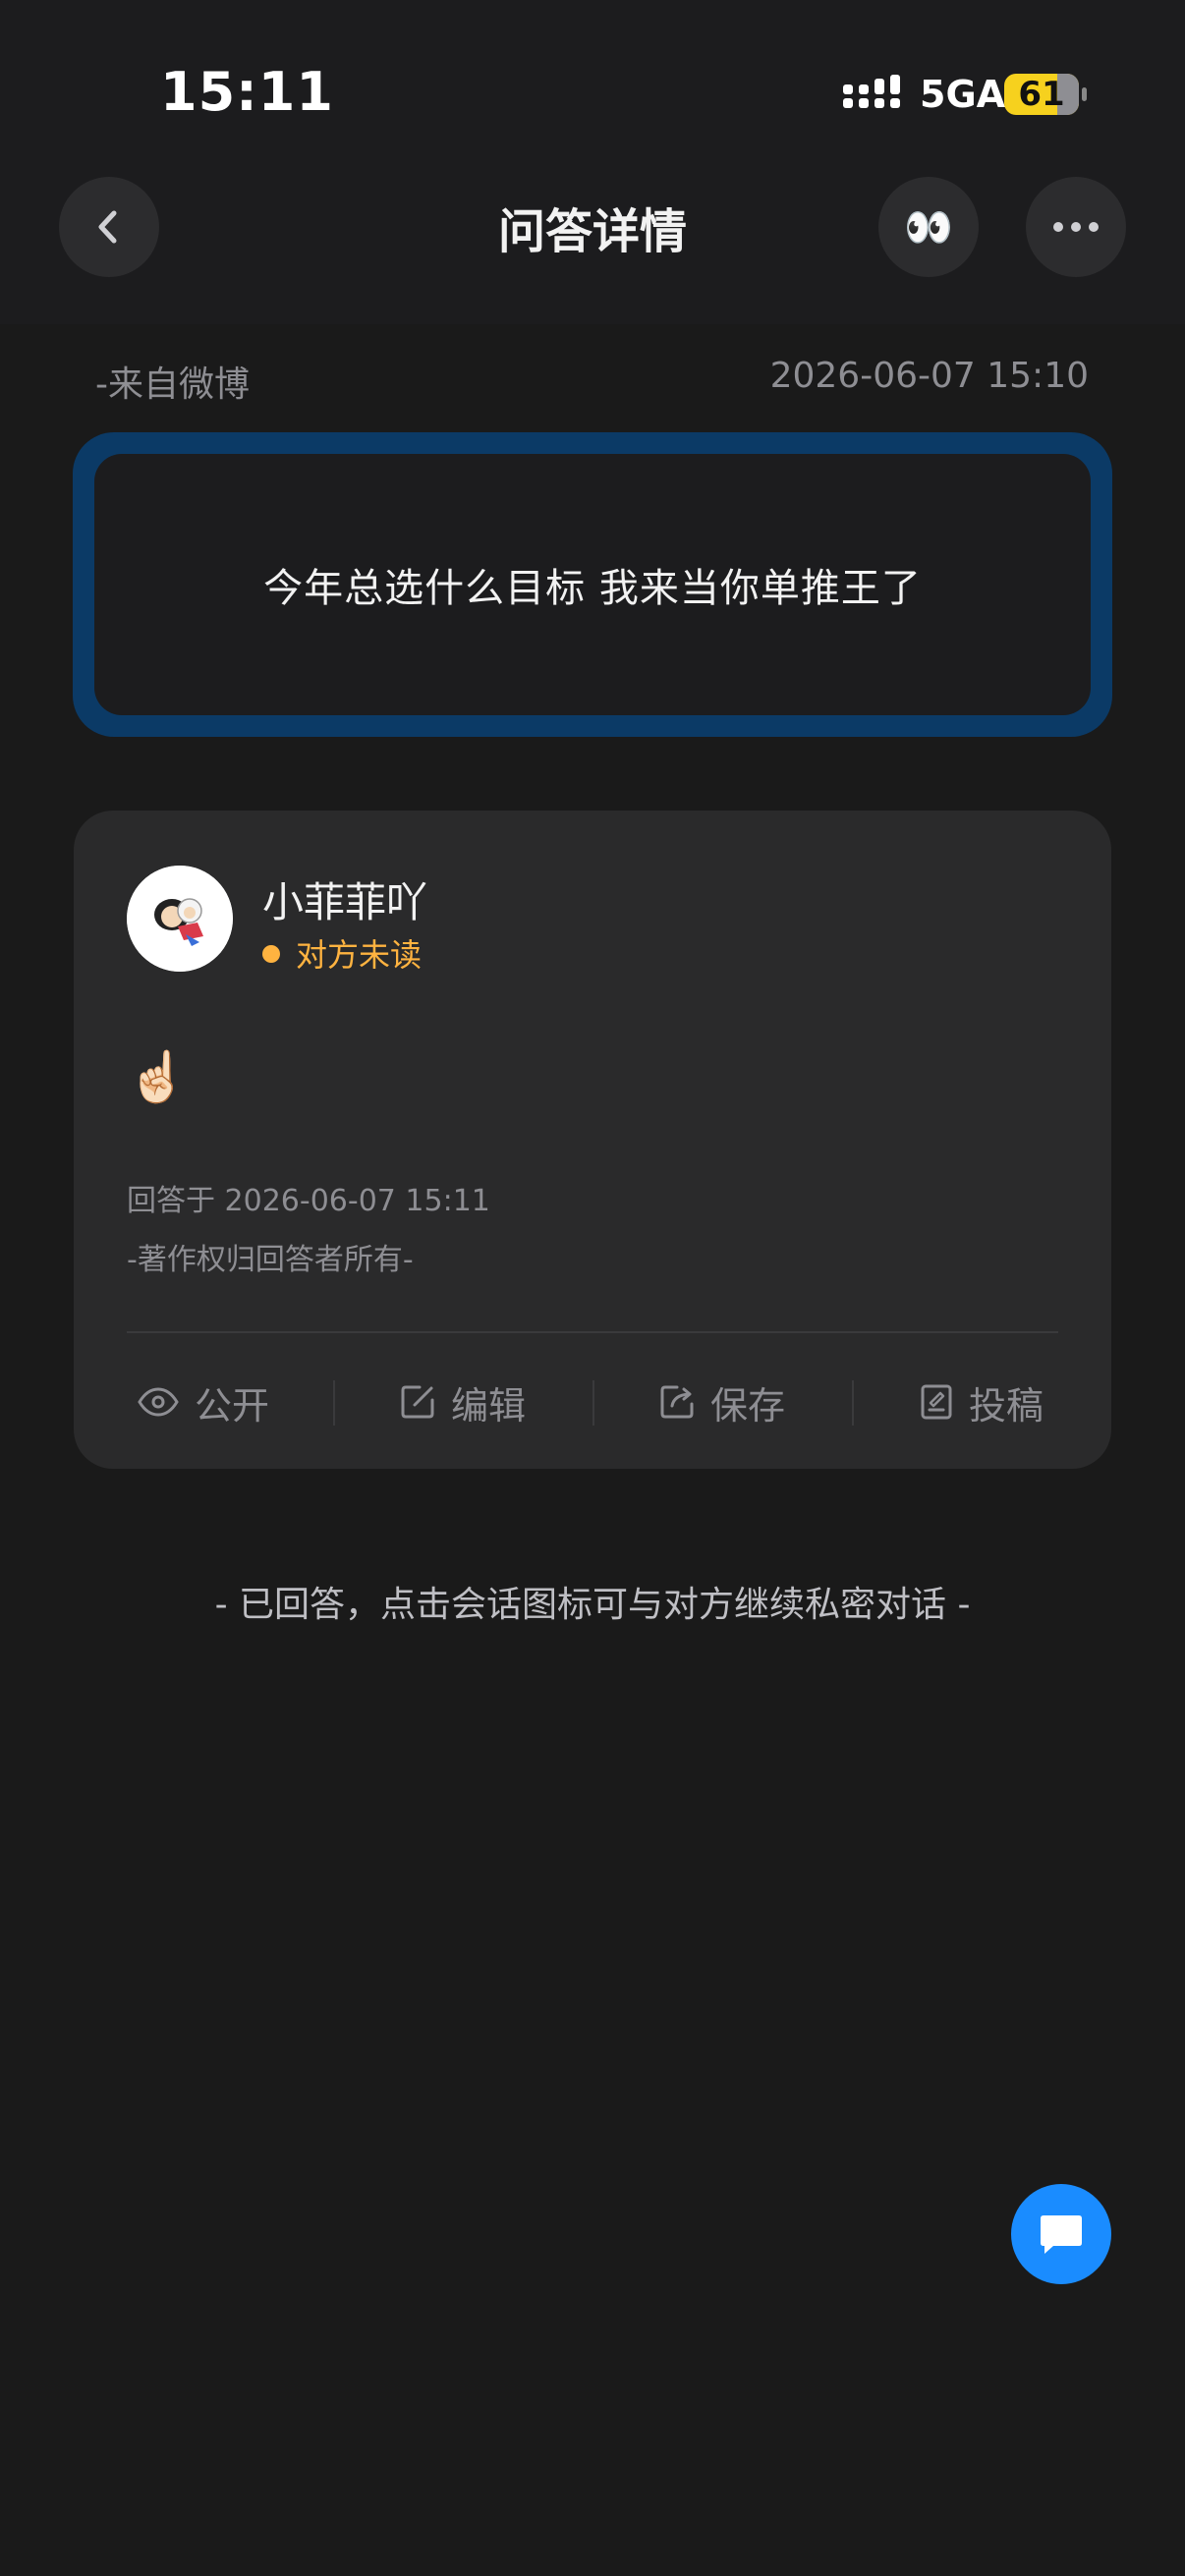 This screenshot has width=1185, height=2576. I want to click on public-label: 公开, so click(232, 1405).